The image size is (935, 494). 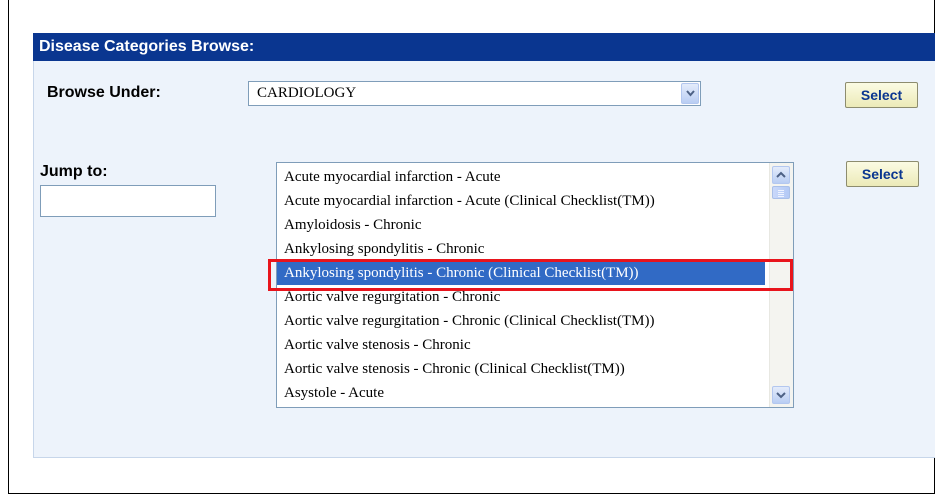 I want to click on chevron-up-icon, so click(x=781, y=174).